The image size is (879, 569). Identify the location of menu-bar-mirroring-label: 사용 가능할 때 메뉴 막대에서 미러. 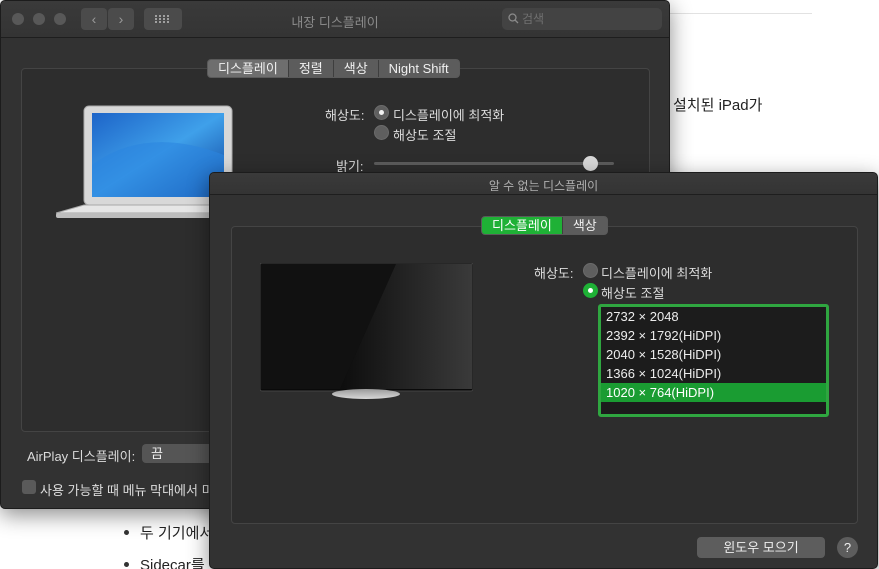
(133, 490).